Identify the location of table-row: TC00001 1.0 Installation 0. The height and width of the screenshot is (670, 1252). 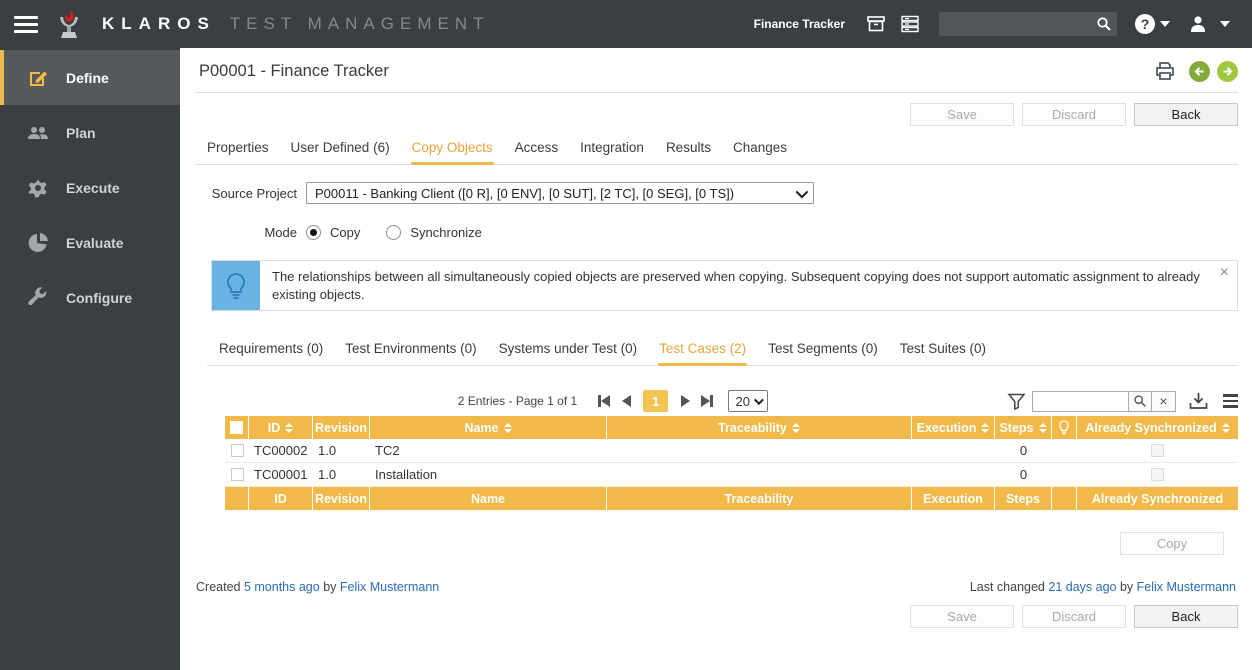
(731, 475).